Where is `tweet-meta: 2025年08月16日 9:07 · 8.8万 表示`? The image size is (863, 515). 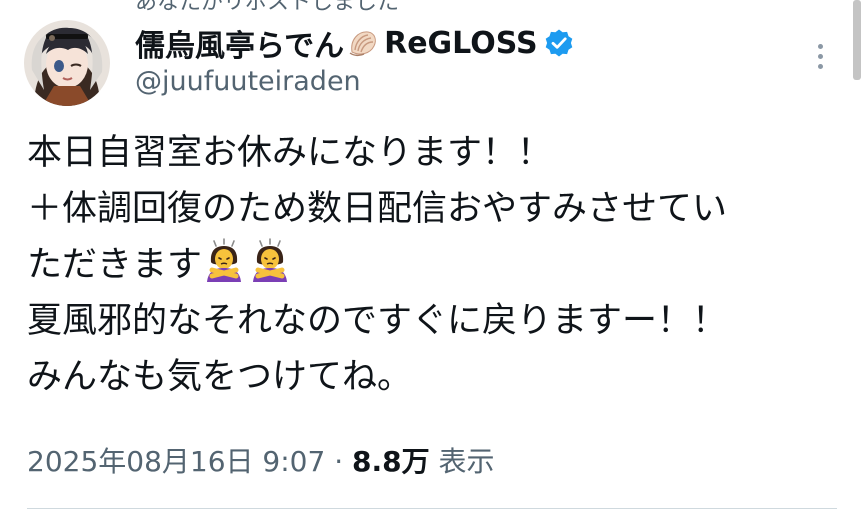
tweet-meta: 2025年08月16日 9:07 · 8.8万 表示 is located at coordinates (261, 460).